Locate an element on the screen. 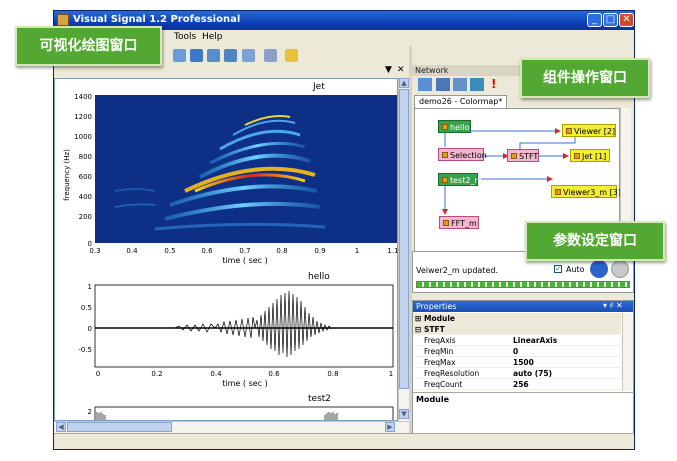 This screenshot has height=461, width=677. node-fft-m: FFT_m is located at coordinates (459, 222).